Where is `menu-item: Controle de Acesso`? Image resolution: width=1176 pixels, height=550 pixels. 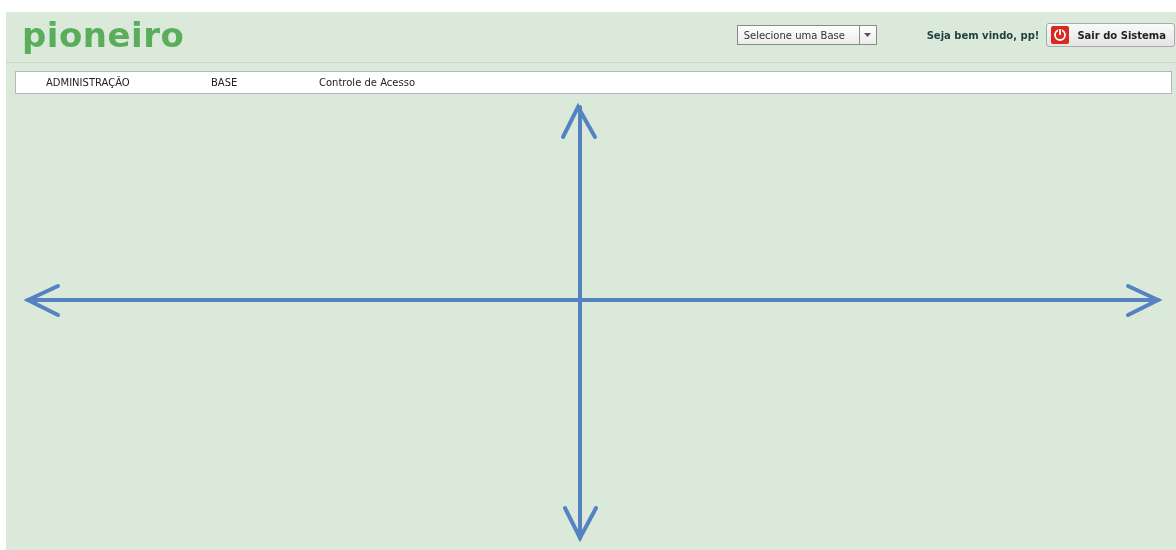
menu-item: Controle de Acesso is located at coordinates (379, 82).